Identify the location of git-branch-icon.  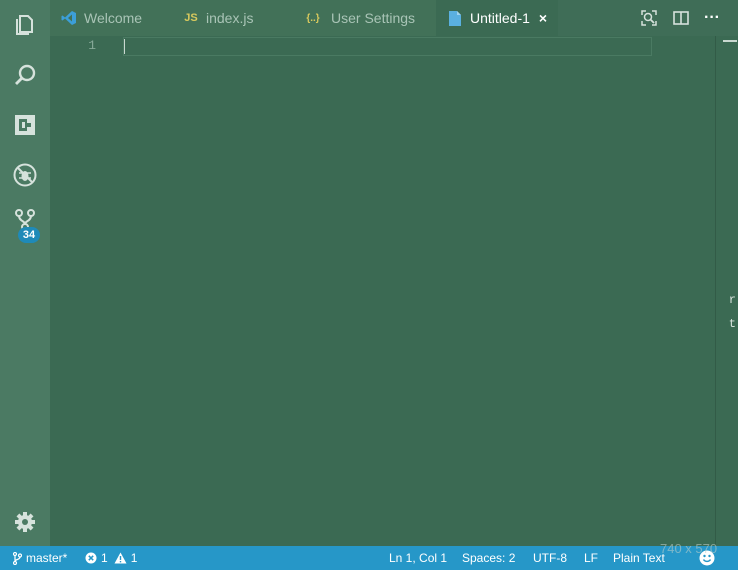
(17, 558).